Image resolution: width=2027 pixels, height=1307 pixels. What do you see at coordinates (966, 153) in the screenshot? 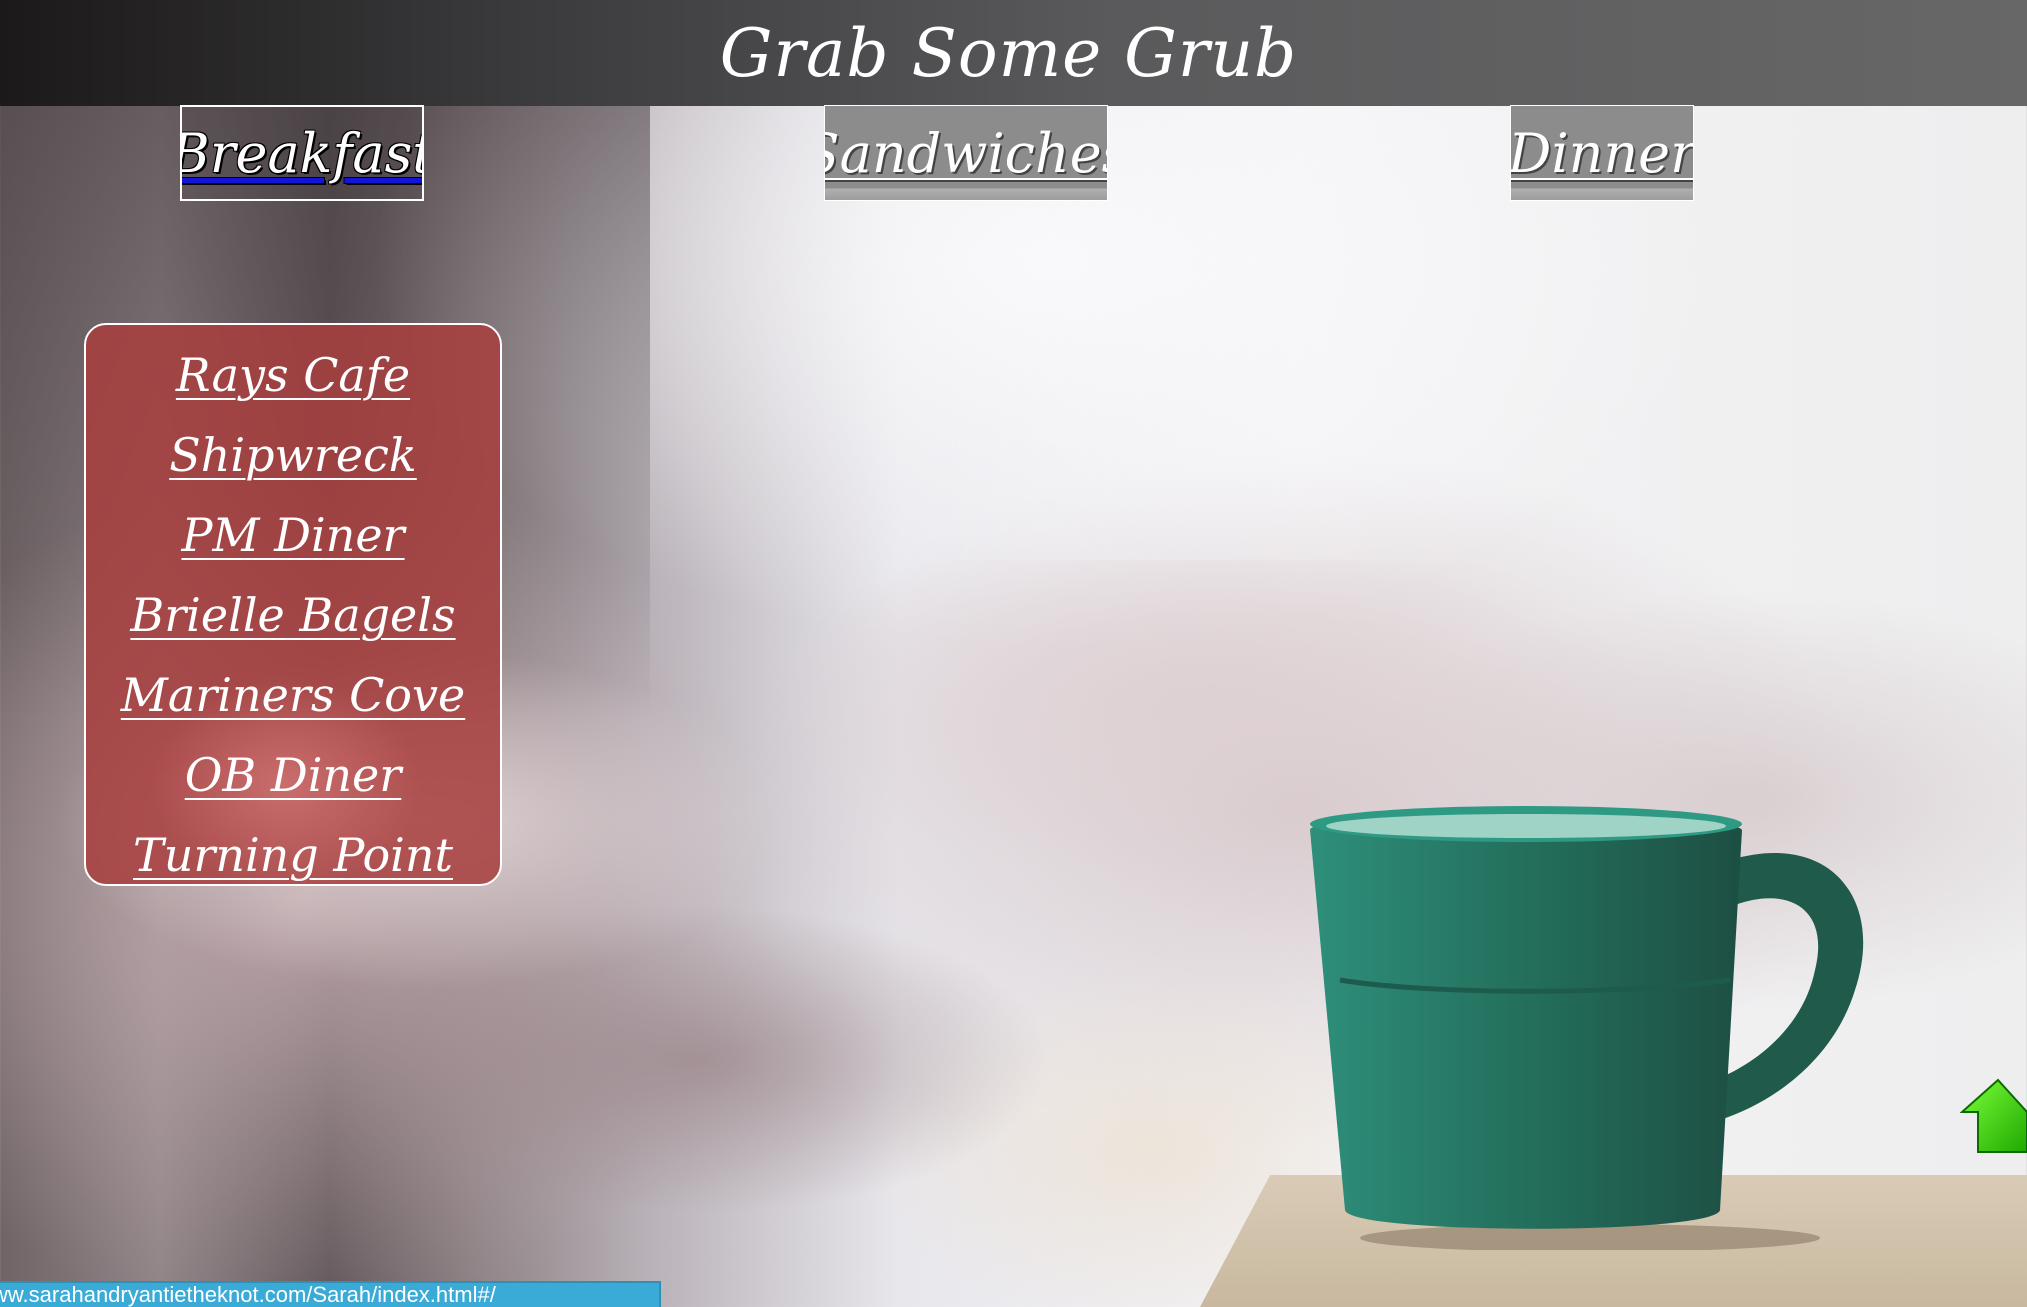
I see `tab-sandwiches: Sandwiches` at bounding box center [966, 153].